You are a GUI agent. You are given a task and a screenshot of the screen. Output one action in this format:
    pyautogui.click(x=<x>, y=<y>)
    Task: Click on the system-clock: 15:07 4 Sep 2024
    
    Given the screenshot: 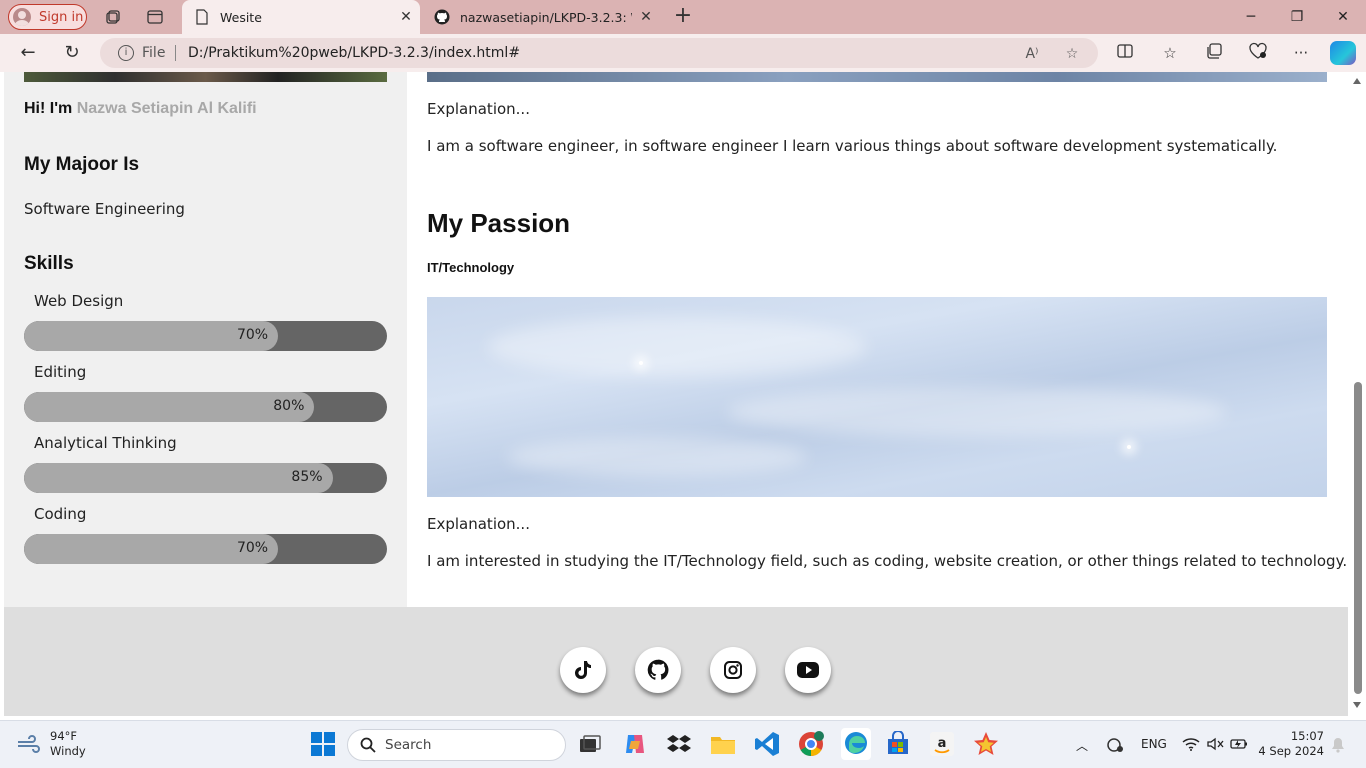 What is the action you would take?
    pyautogui.click(x=1291, y=744)
    